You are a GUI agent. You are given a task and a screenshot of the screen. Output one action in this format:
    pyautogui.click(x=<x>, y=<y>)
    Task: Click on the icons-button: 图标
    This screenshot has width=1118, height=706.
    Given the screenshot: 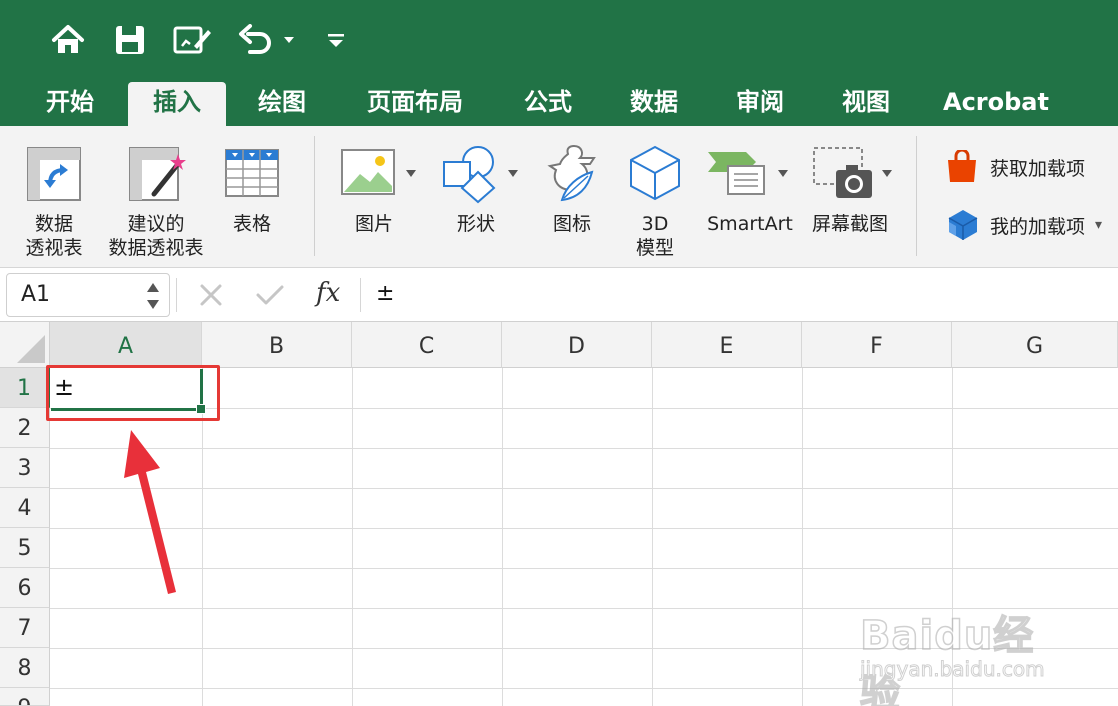 What is the action you would take?
    pyautogui.click(x=572, y=202)
    